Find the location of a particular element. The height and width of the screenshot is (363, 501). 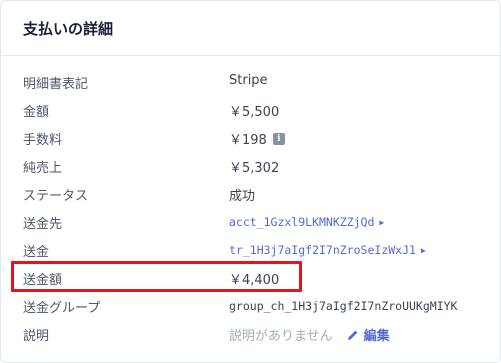

row-label: 手数料 is located at coordinates (43, 140).